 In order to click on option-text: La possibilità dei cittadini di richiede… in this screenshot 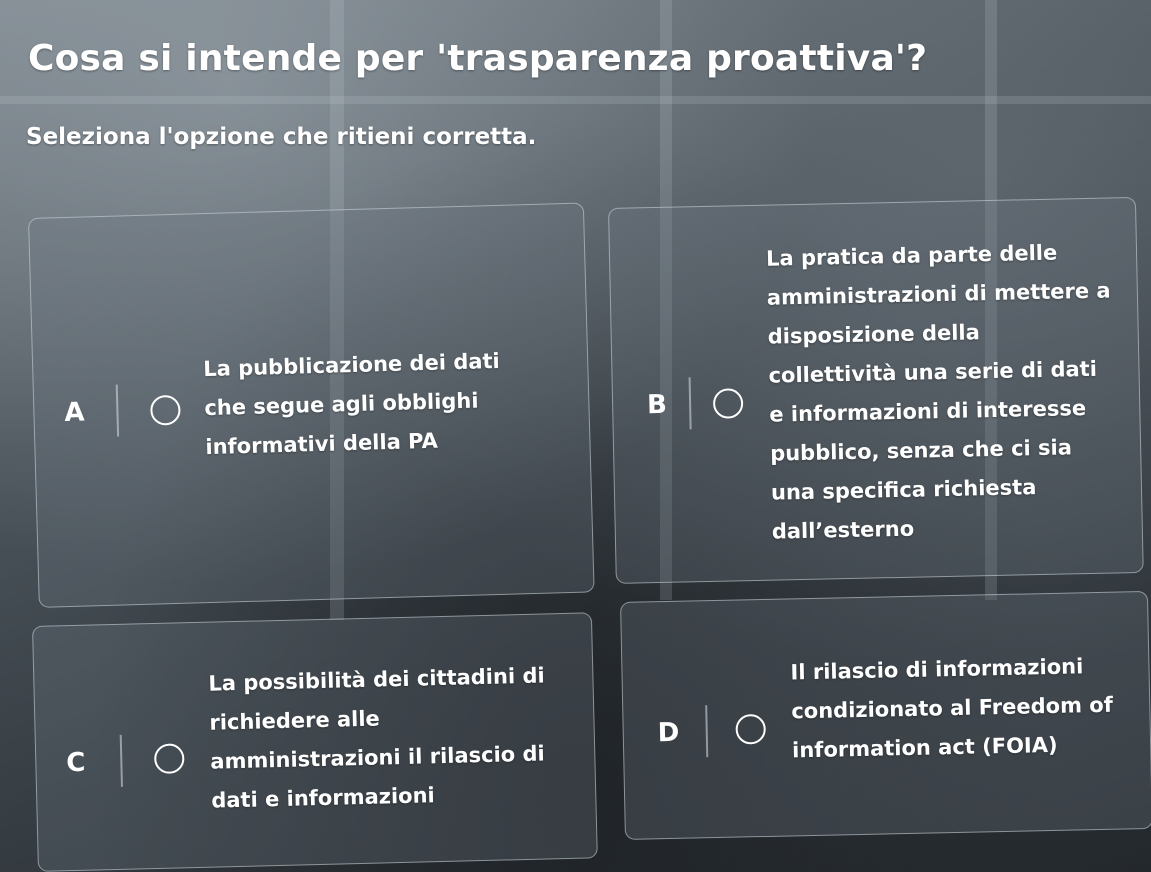, I will do `click(376, 738)`.